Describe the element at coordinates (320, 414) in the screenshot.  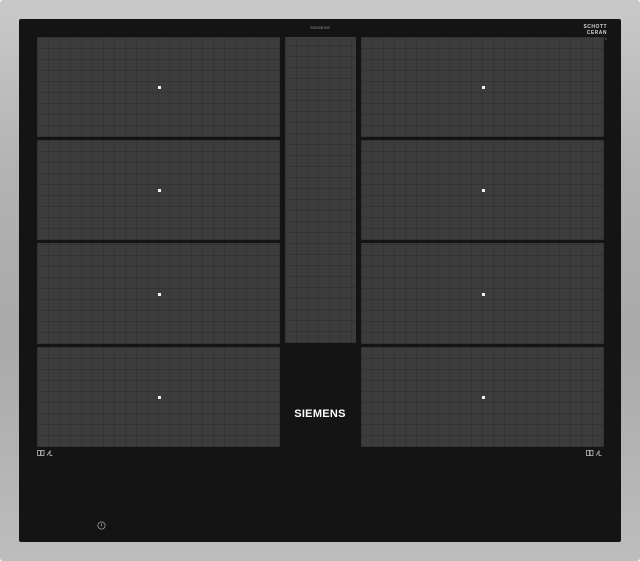
I see `brand-logo: SIEMENS` at that location.